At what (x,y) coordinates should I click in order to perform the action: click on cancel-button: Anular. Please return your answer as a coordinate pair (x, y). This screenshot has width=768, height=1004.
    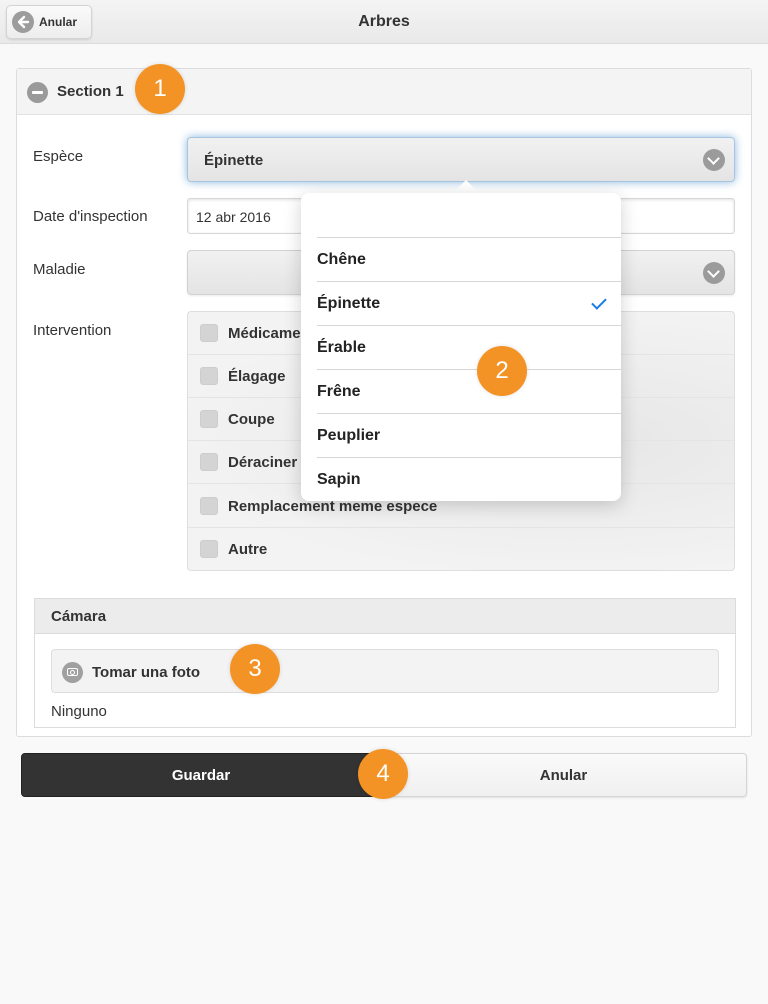
    Looking at the image, I should click on (564, 775).